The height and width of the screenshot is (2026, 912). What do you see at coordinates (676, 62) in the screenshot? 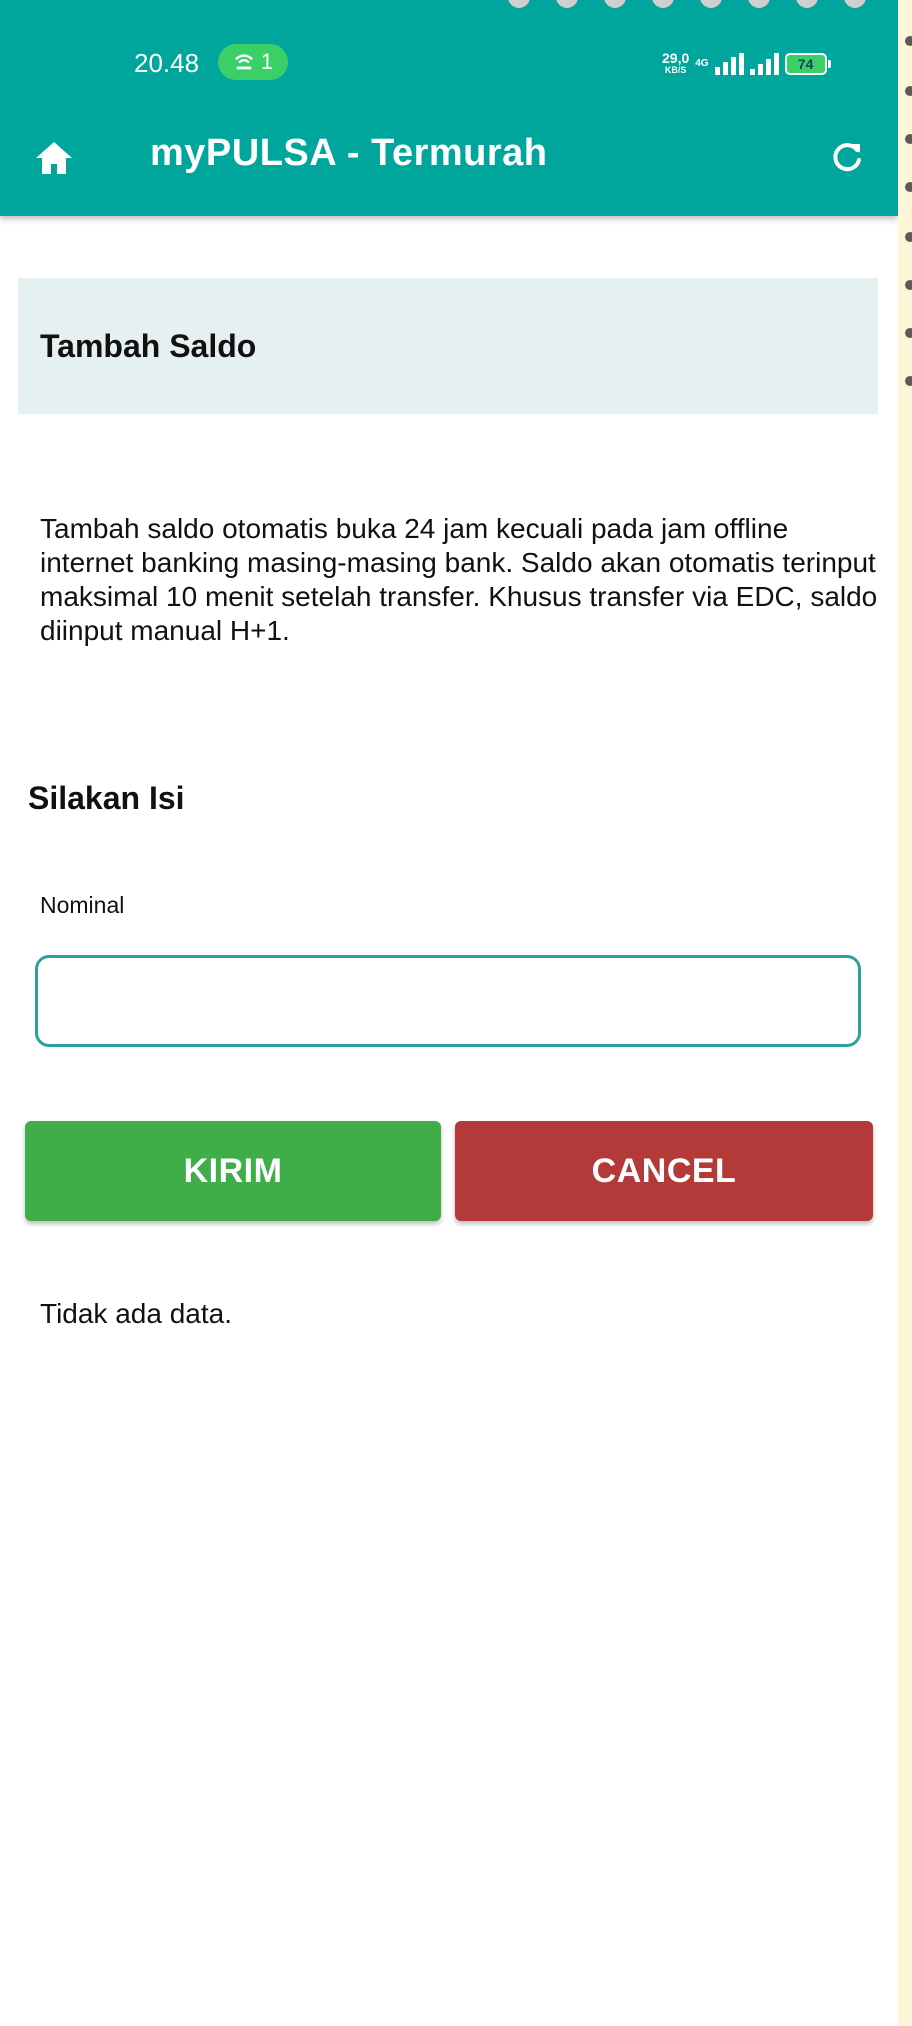
I see `network-speed: 29,0 KB/S` at bounding box center [676, 62].